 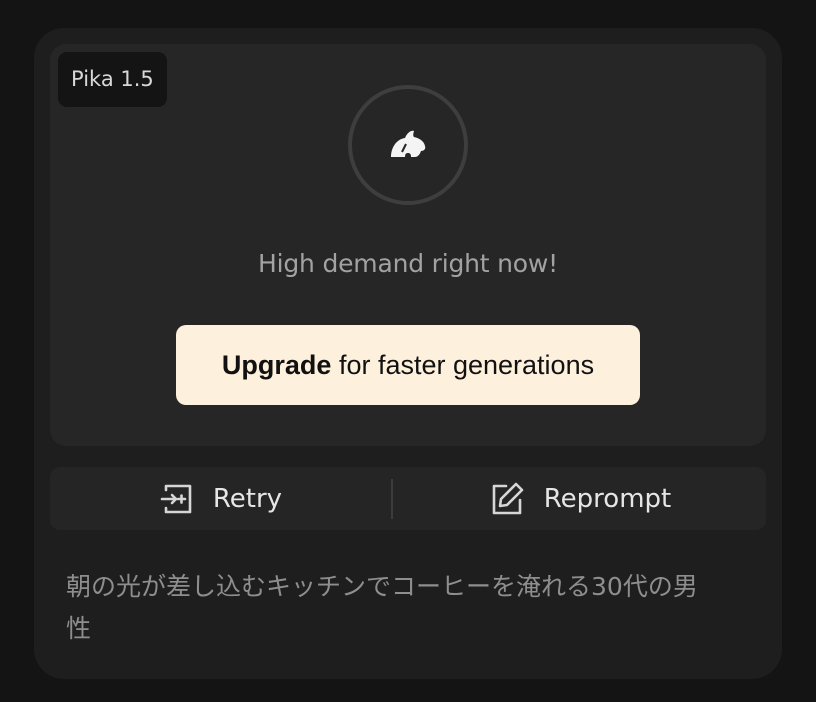 What do you see at coordinates (463, 365) in the screenshot?
I see `upgrade-rest-label: for faster generations` at bounding box center [463, 365].